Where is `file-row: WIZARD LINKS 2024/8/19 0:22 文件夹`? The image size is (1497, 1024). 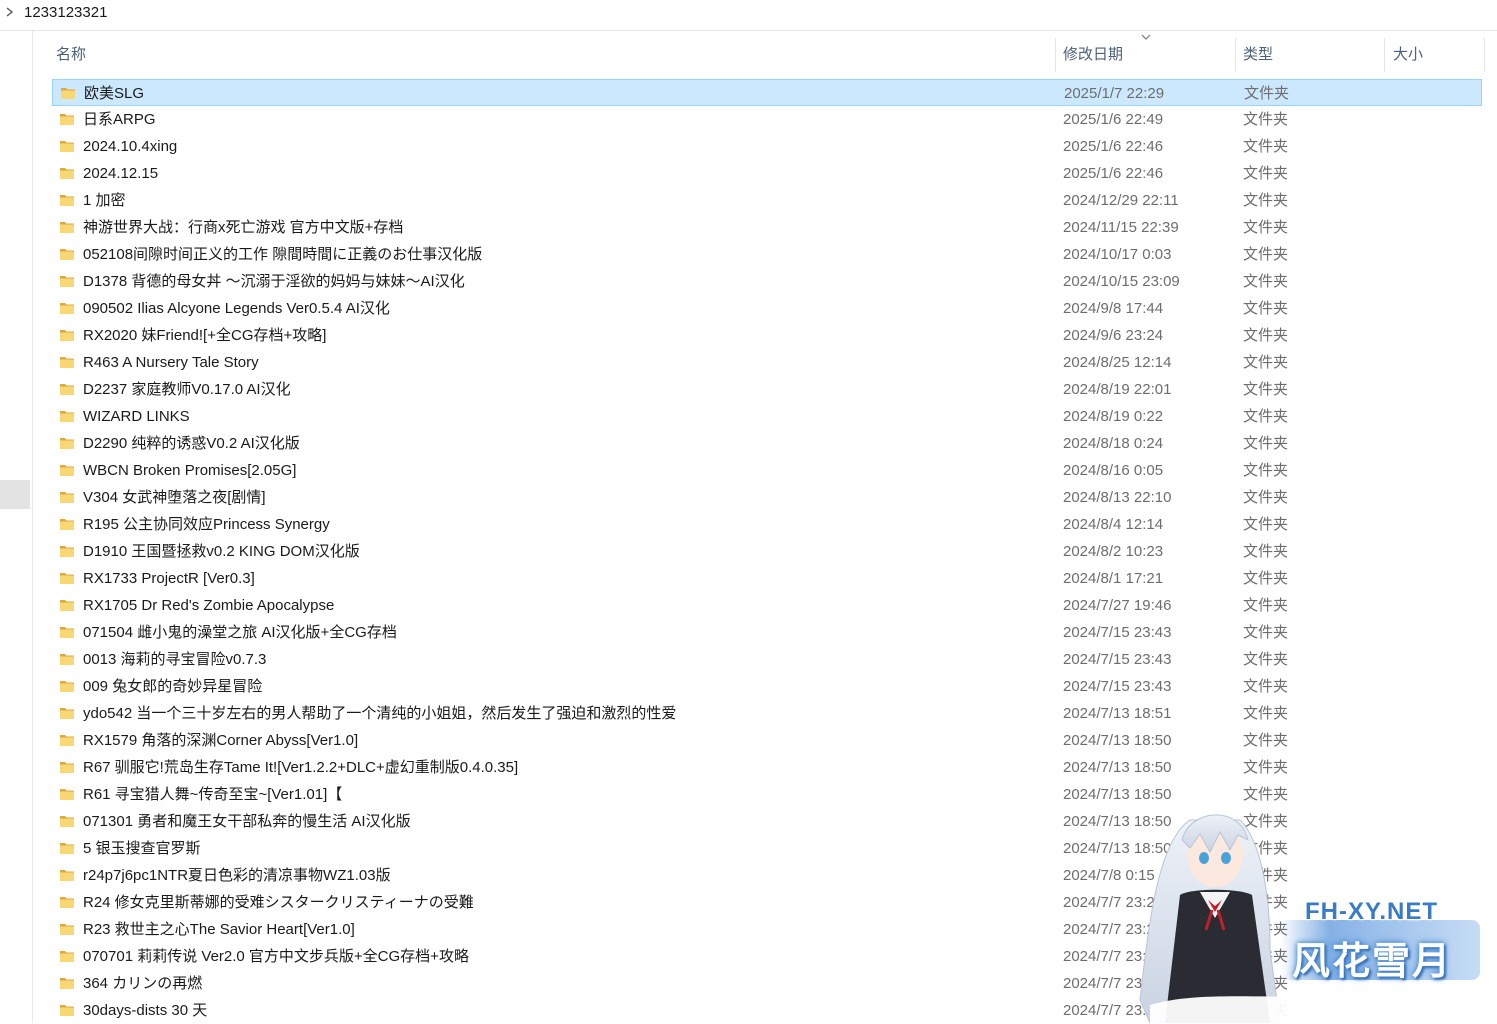 file-row: WIZARD LINKS 2024/8/19 0:22 文件夹 is located at coordinates (767, 416).